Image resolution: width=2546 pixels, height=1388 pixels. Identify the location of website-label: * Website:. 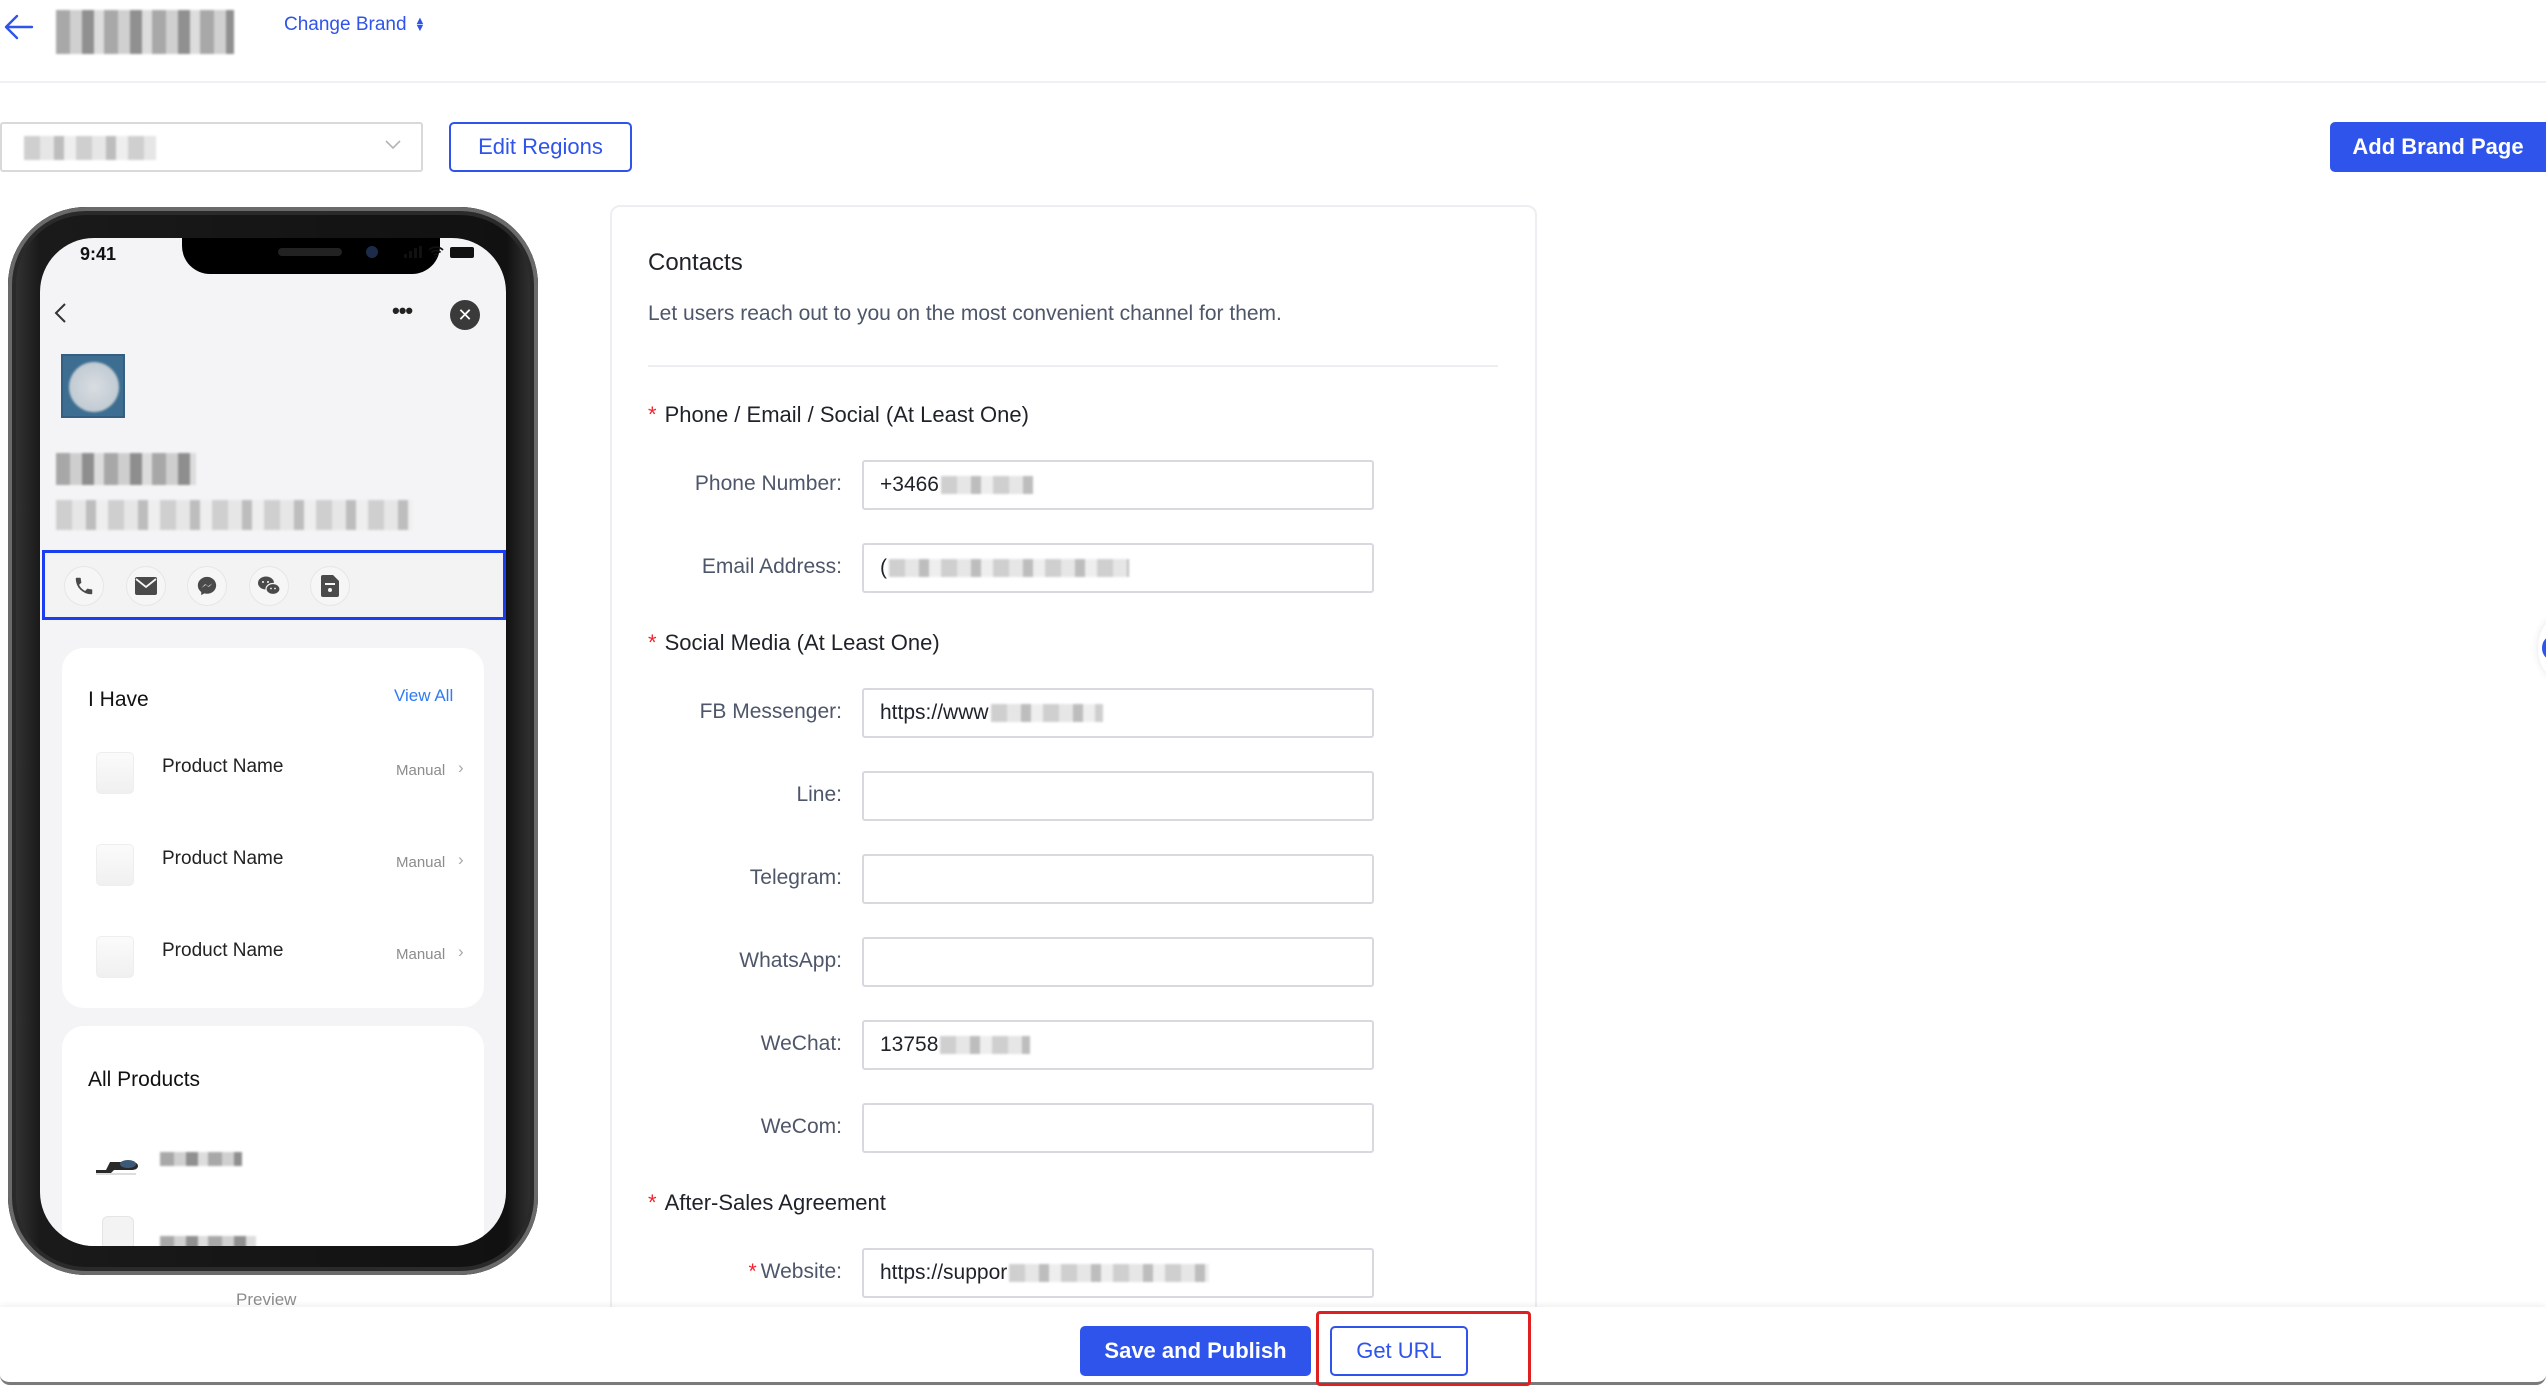
(795, 1271).